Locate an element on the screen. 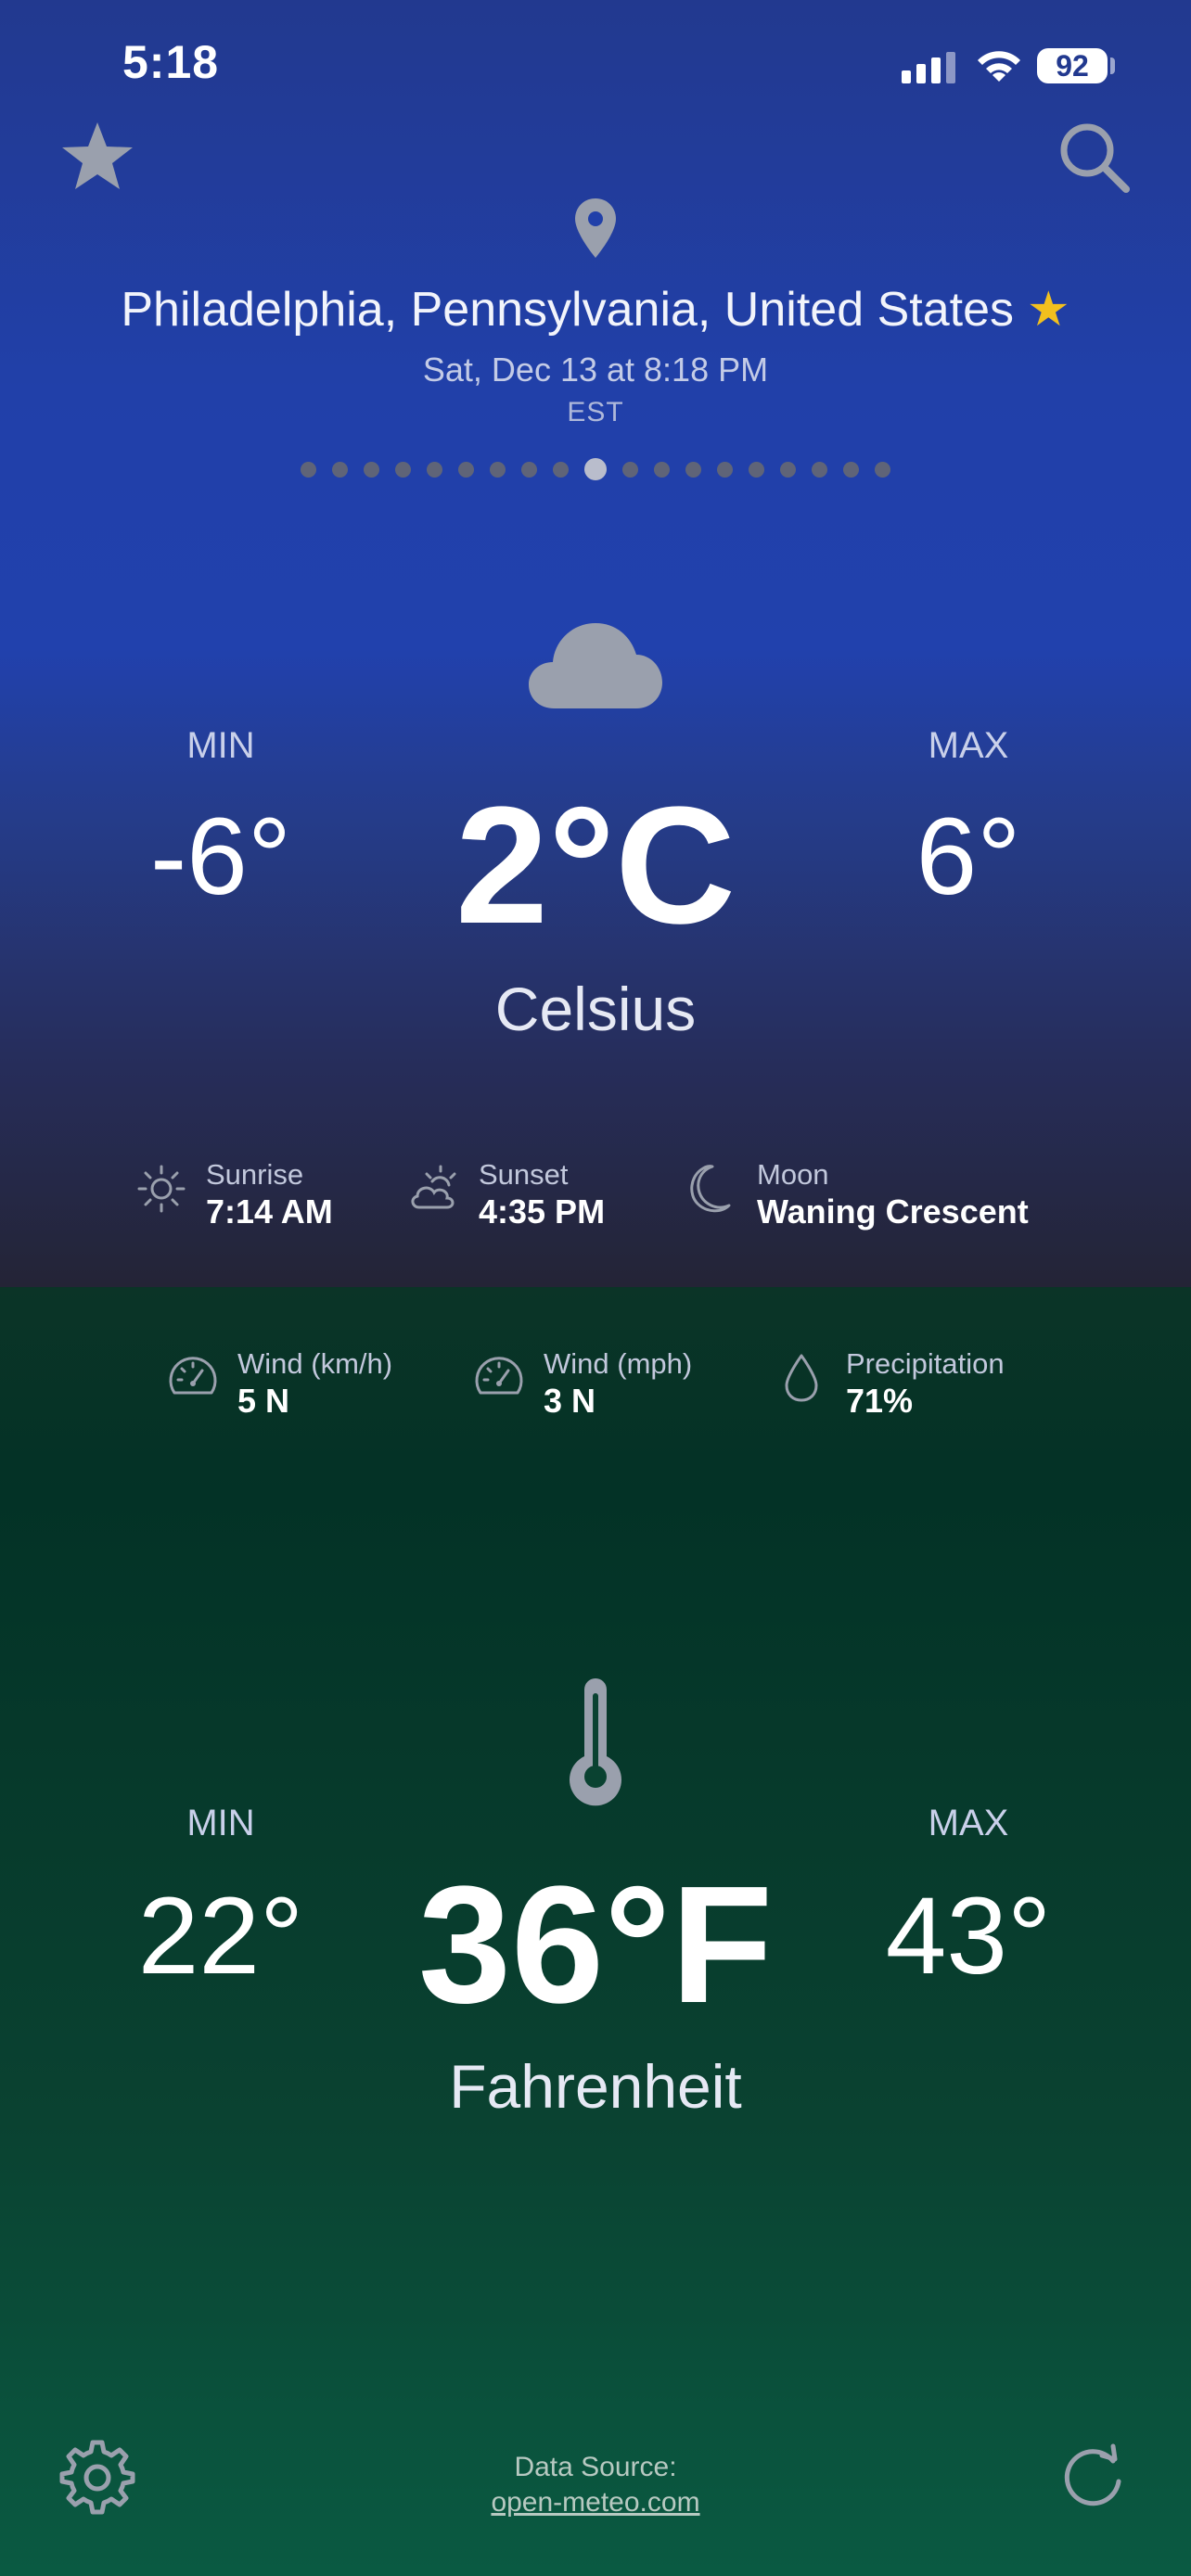 This screenshot has width=1191, height=2576. wind-mph-value: 3 N is located at coordinates (570, 1401).